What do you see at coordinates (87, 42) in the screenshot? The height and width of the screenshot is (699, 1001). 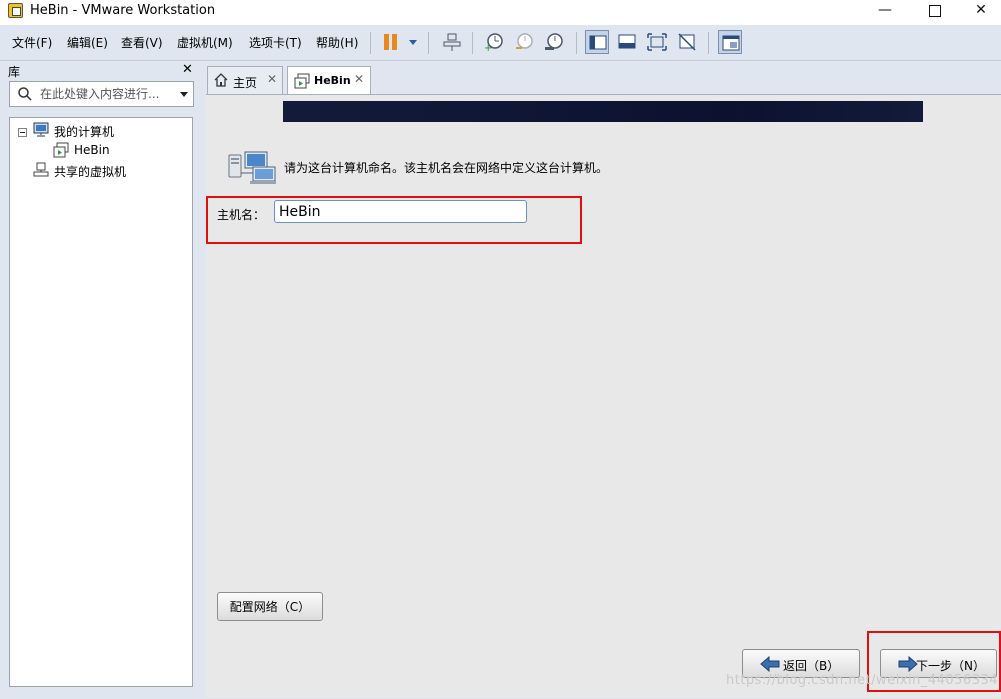 I see `menu-edit: 编辑(E)` at bounding box center [87, 42].